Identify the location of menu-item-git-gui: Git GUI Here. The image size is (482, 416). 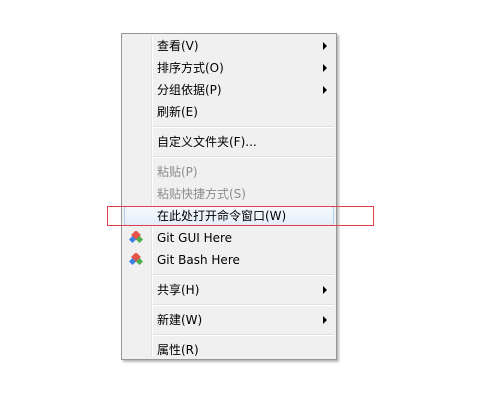
(229, 238).